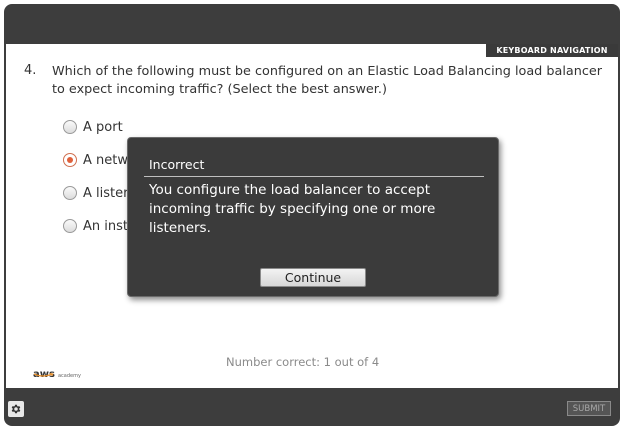 The image size is (624, 430). What do you see at coordinates (177, 164) in the screenshot?
I see `feedback-title: Incorrect` at bounding box center [177, 164].